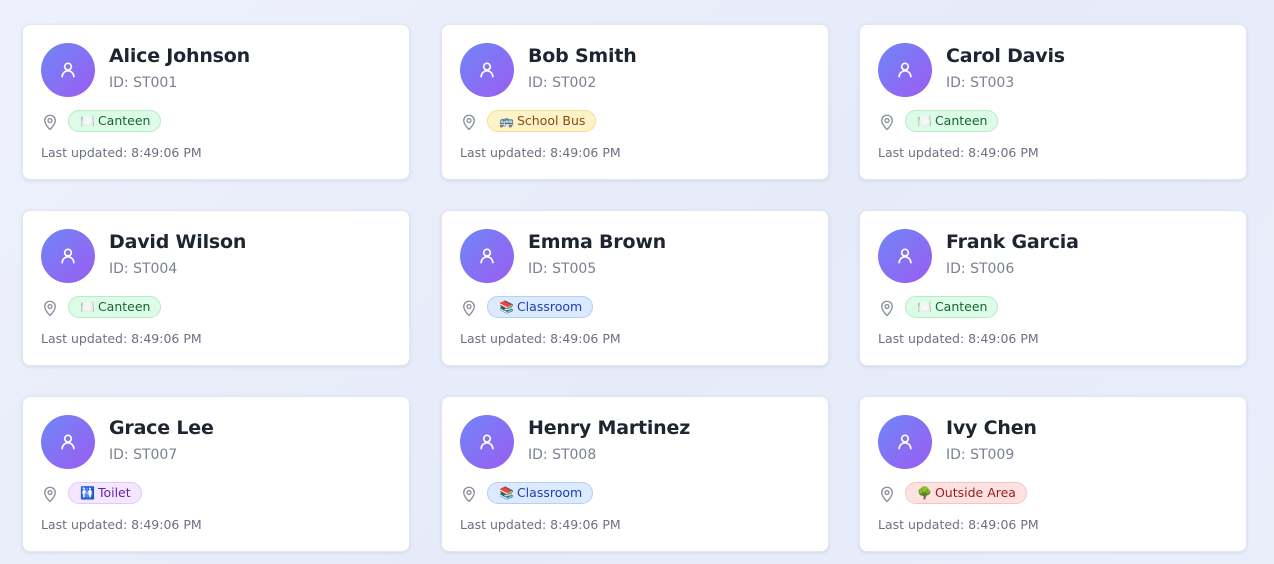 This screenshot has width=1274, height=564. I want to click on student-name: Ivy Chen, so click(991, 428).